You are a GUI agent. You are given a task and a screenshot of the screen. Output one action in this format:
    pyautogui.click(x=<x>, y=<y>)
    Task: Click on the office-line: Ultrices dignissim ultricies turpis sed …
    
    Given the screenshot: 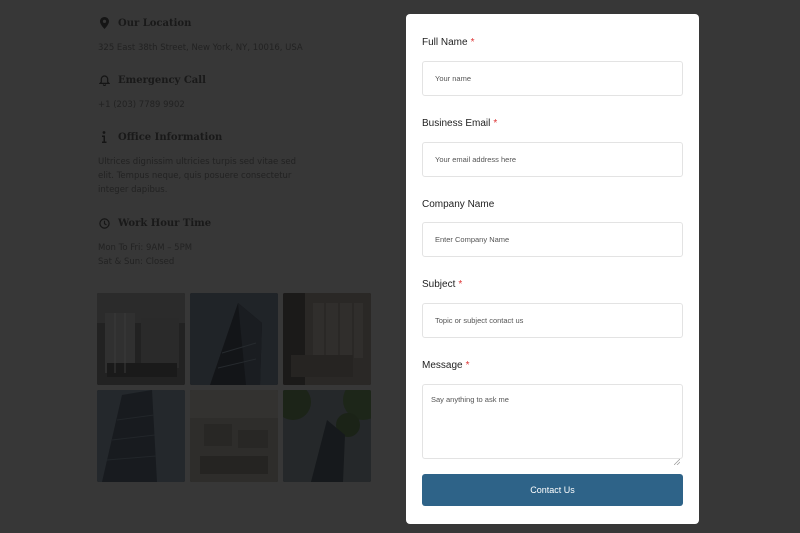 What is the action you would take?
    pyautogui.click(x=197, y=162)
    